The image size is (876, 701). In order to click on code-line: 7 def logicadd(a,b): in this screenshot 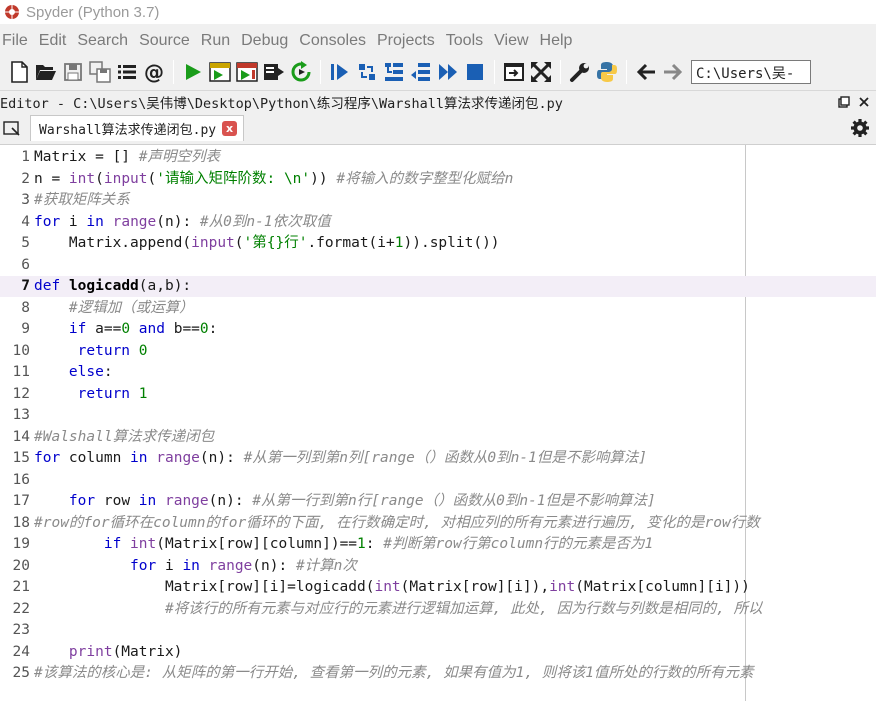, I will do `click(438, 286)`.